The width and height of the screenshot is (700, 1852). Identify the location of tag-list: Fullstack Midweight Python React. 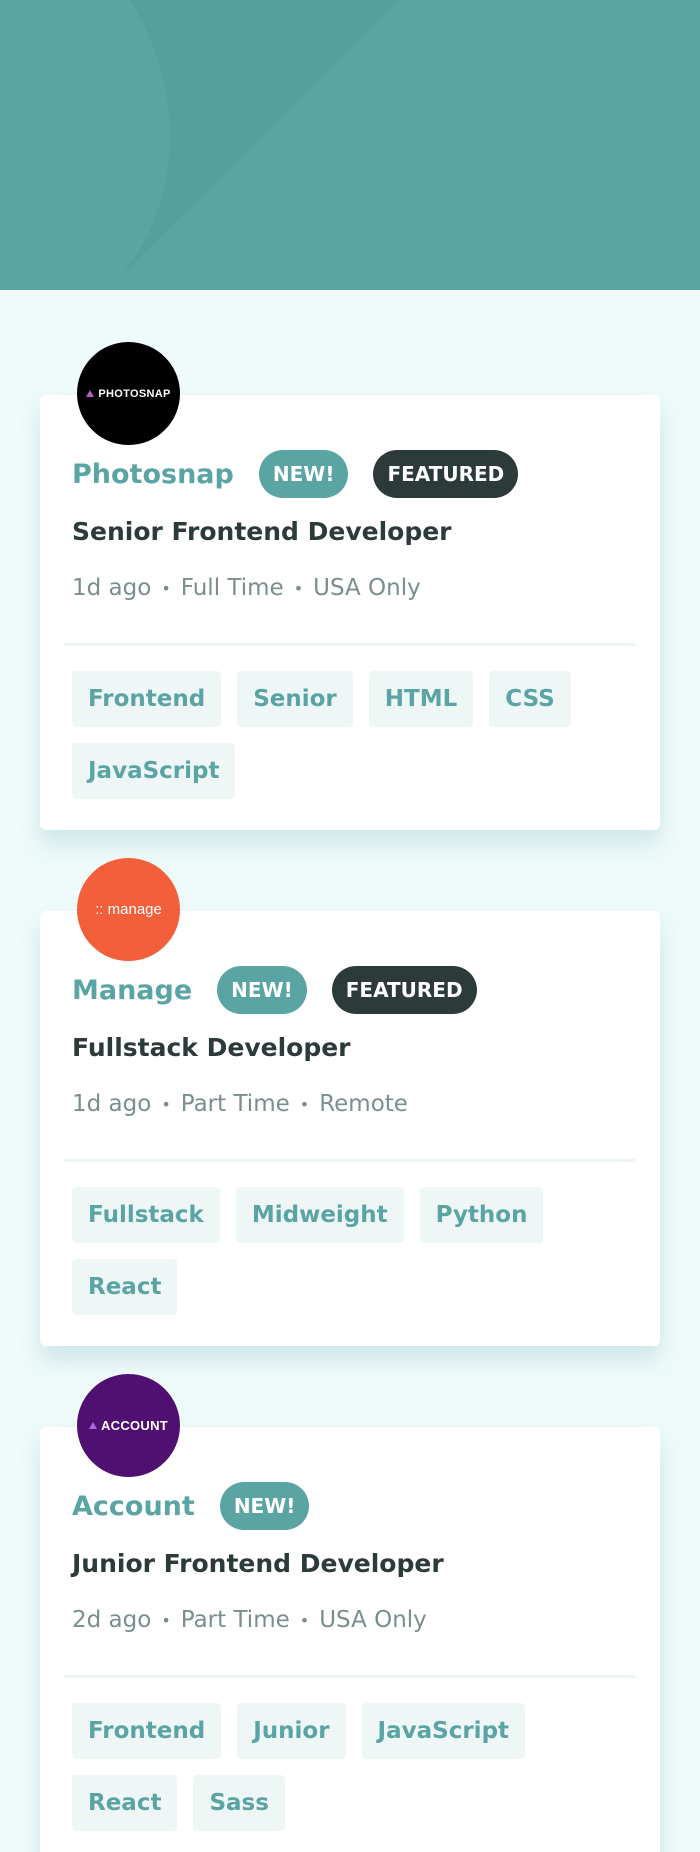
(352, 1259).